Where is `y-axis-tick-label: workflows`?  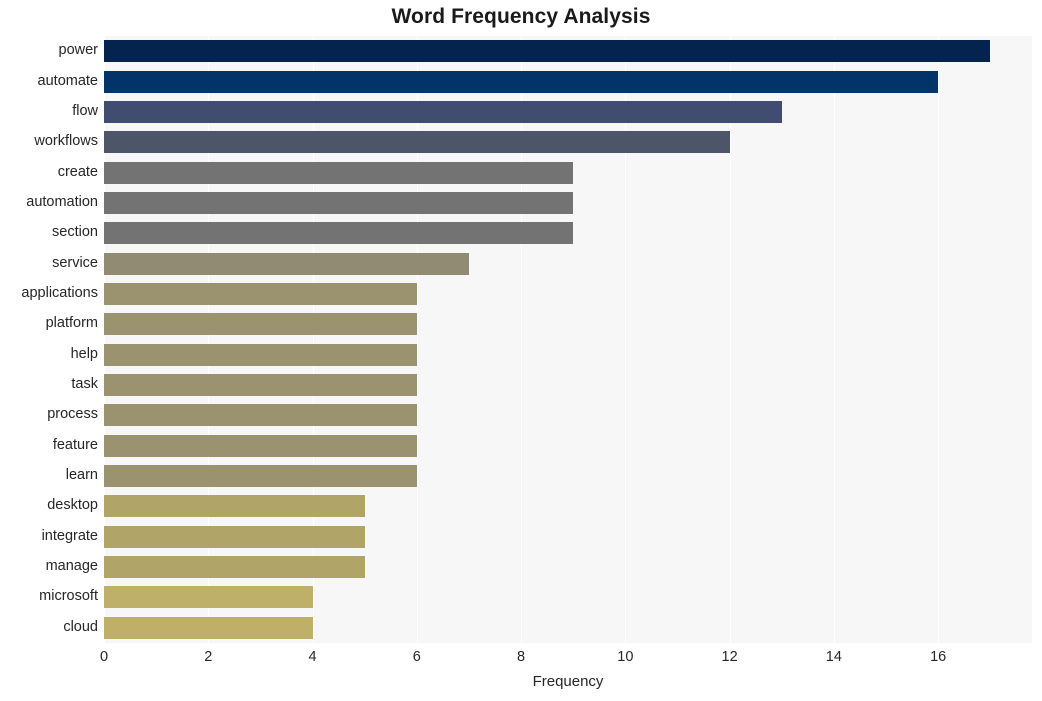 y-axis-tick-label: workflows is located at coordinates (66, 141).